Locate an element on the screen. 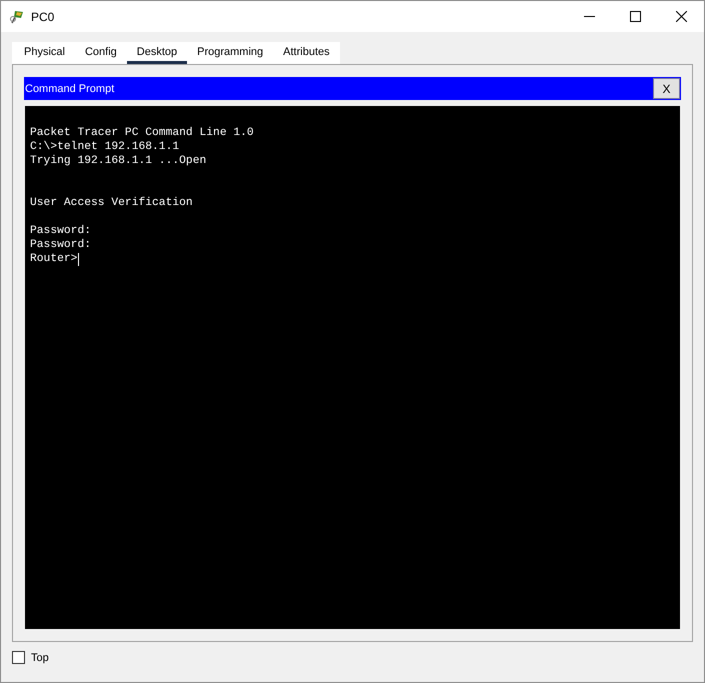  tab: Physical is located at coordinates (44, 53).